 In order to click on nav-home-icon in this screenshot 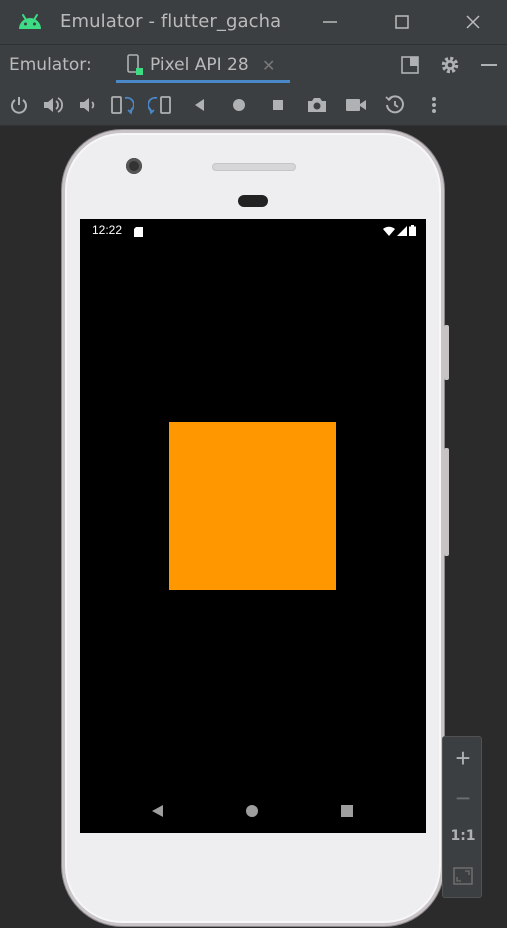, I will do `click(252, 811)`.